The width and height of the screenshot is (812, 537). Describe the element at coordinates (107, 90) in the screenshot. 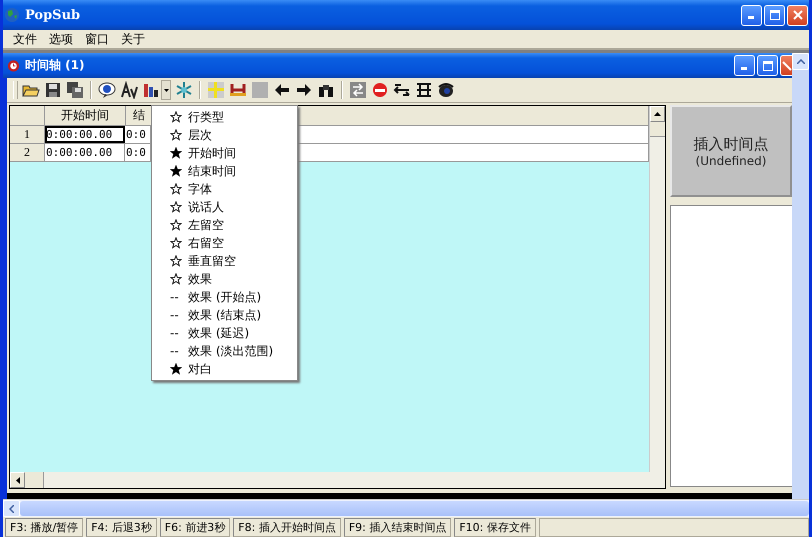

I see `info-icon` at that location.